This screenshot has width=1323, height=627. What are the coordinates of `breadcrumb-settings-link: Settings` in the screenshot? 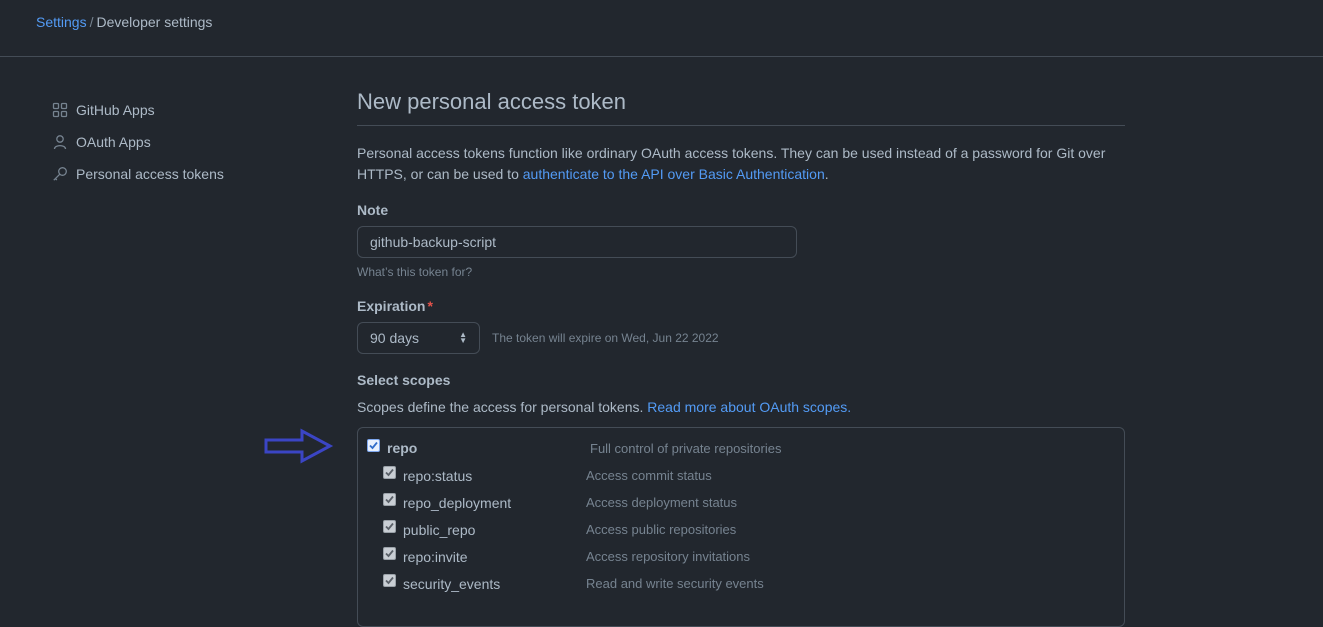 It's located at (61, 22).